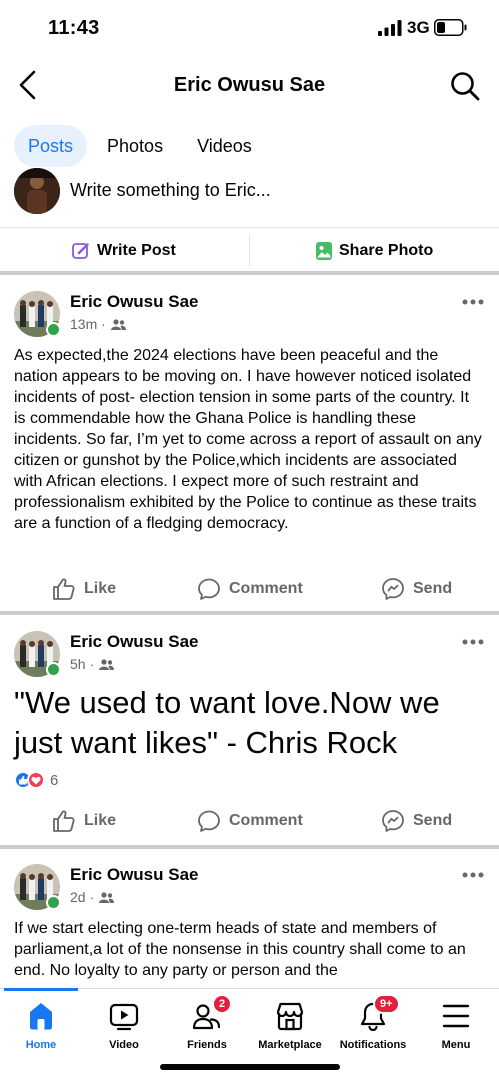  Describe the element at coordinates (373, 1022) in the screenshot. I see `nav-notifications: 9+ Notifications` at that location.